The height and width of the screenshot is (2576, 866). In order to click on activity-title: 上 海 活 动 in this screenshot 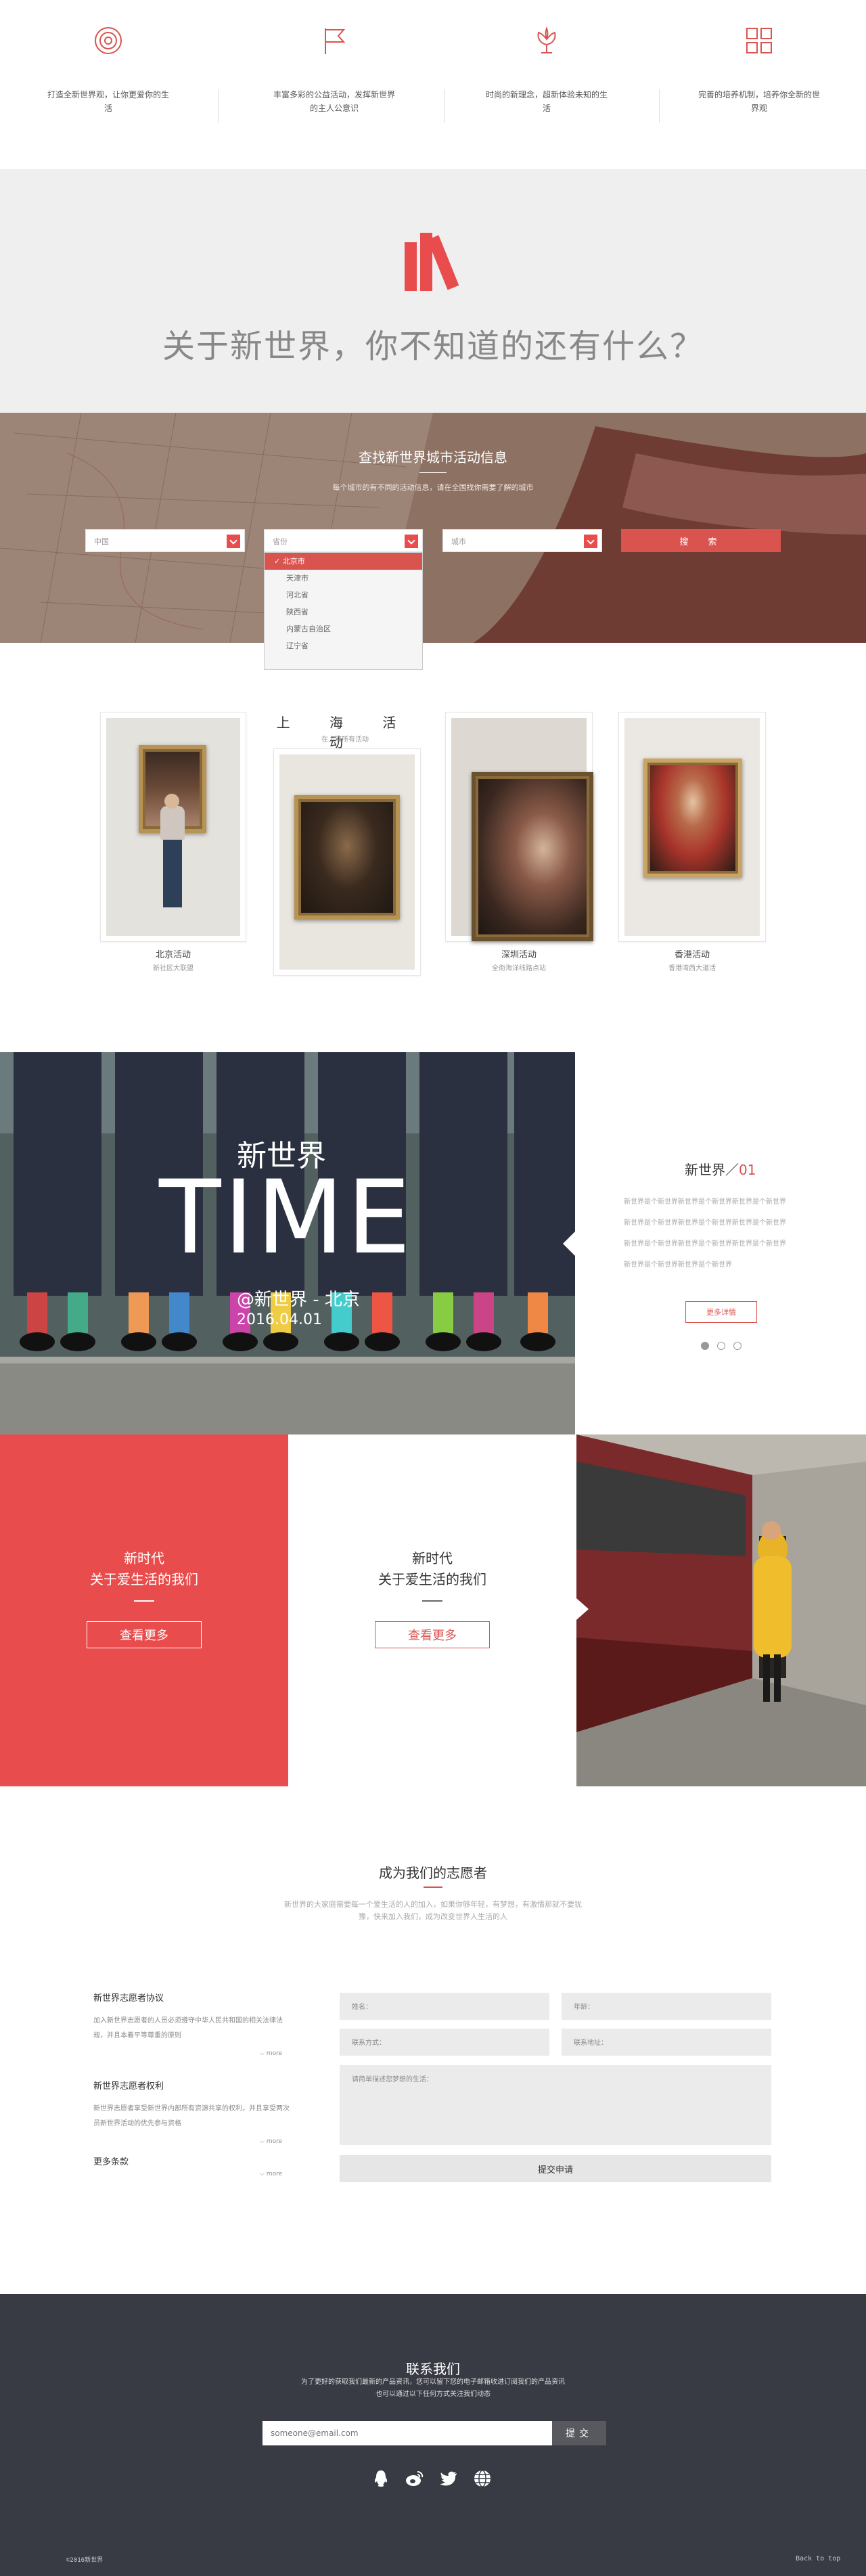, I will do `click(345, 732)`.